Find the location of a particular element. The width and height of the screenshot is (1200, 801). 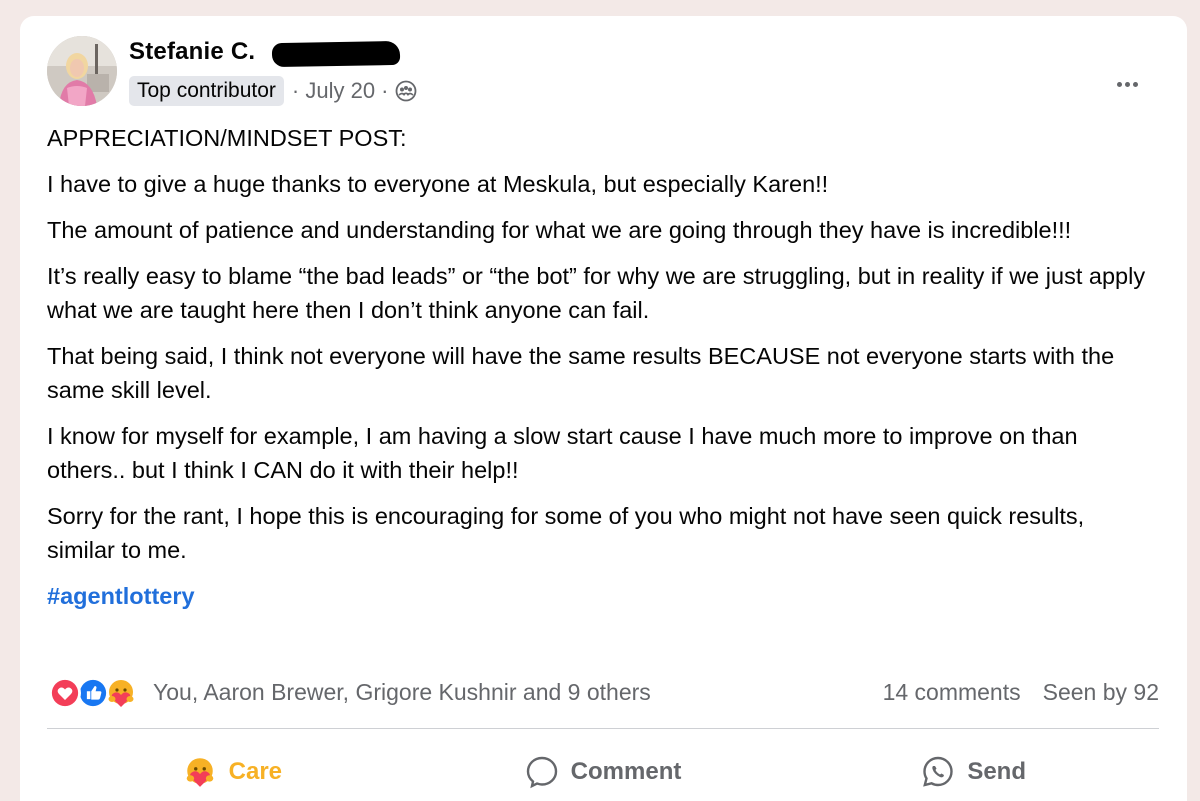

whatsapp-icon is located at coordinates (938, 771).